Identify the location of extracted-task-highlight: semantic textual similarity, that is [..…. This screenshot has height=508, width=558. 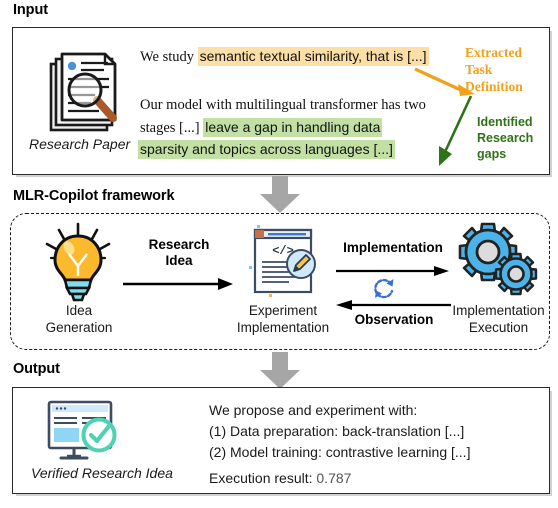
(313, 56).